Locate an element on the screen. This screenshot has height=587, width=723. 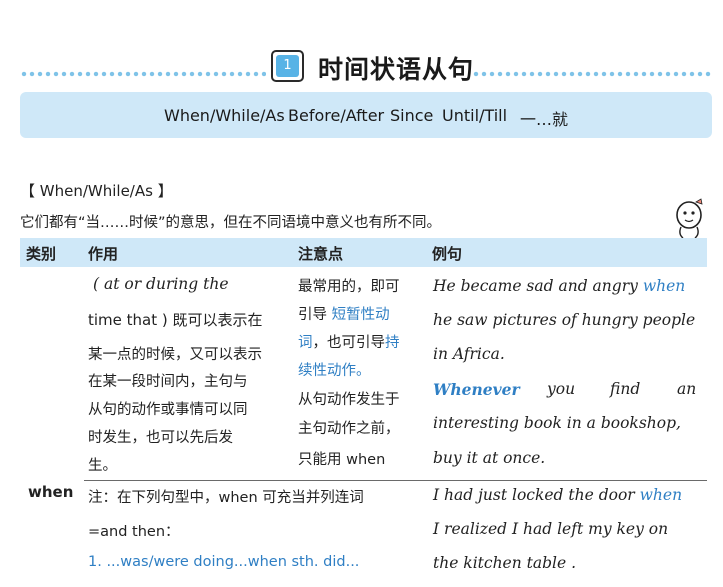
section-number: 1 is located at coordinates (287, 66).